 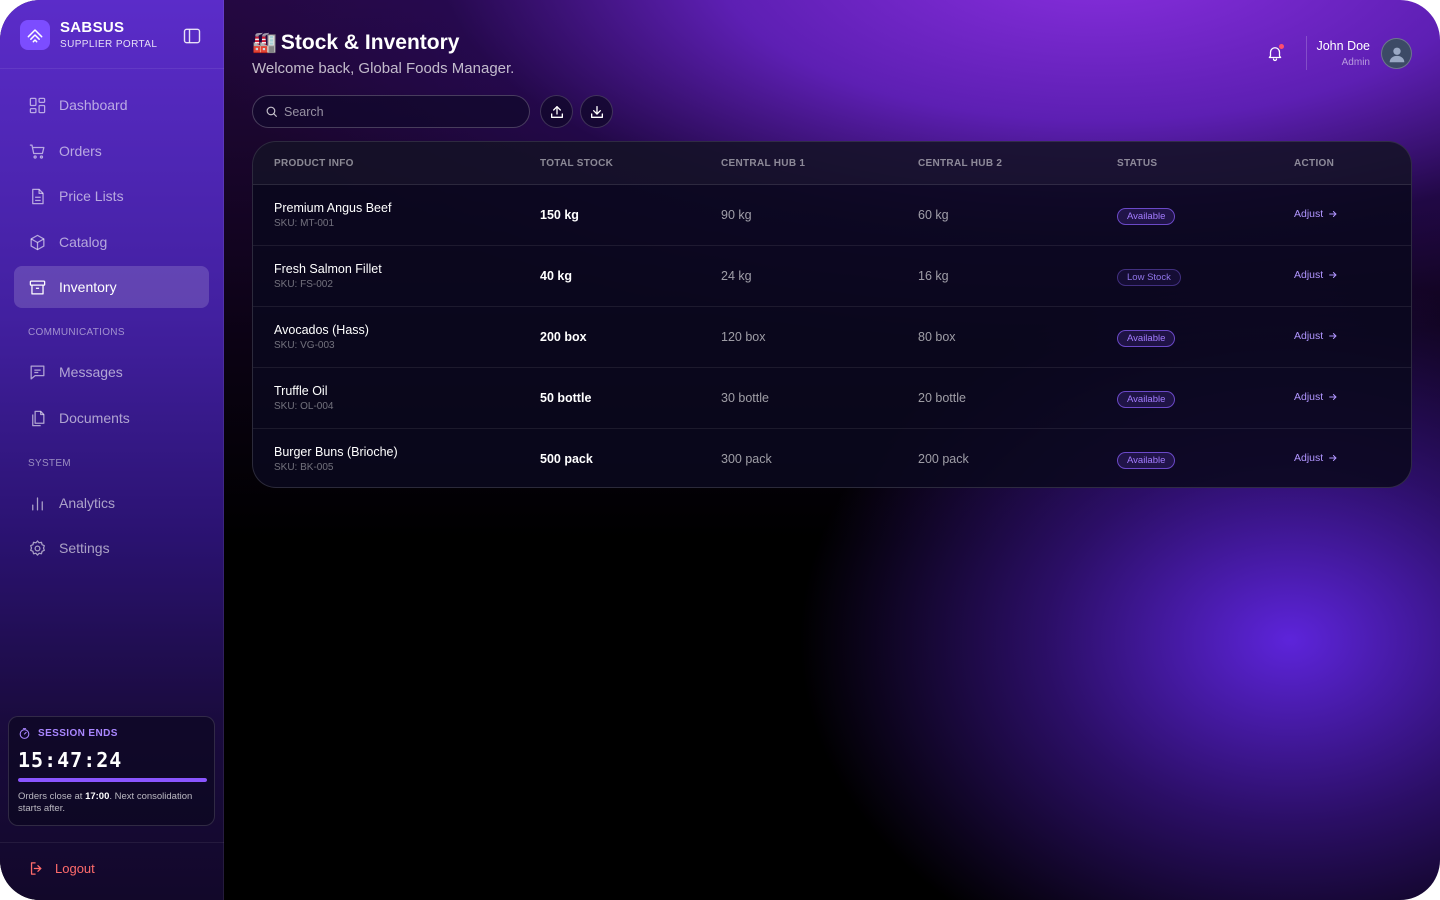 What do you see at coordinates (763, 163) in the screenshot?
I see `column-header-central-hub-1: CENTRAL HUB 1` at bounding box center [763, 163].